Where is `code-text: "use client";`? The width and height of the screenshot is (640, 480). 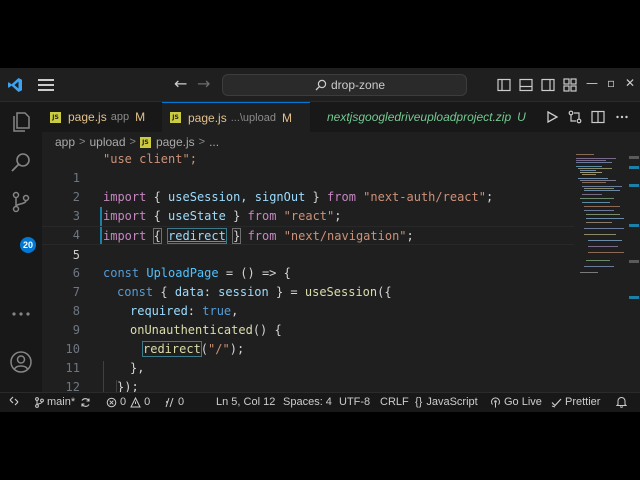 code-text: "use client"; is located at coordinates (150, 159).